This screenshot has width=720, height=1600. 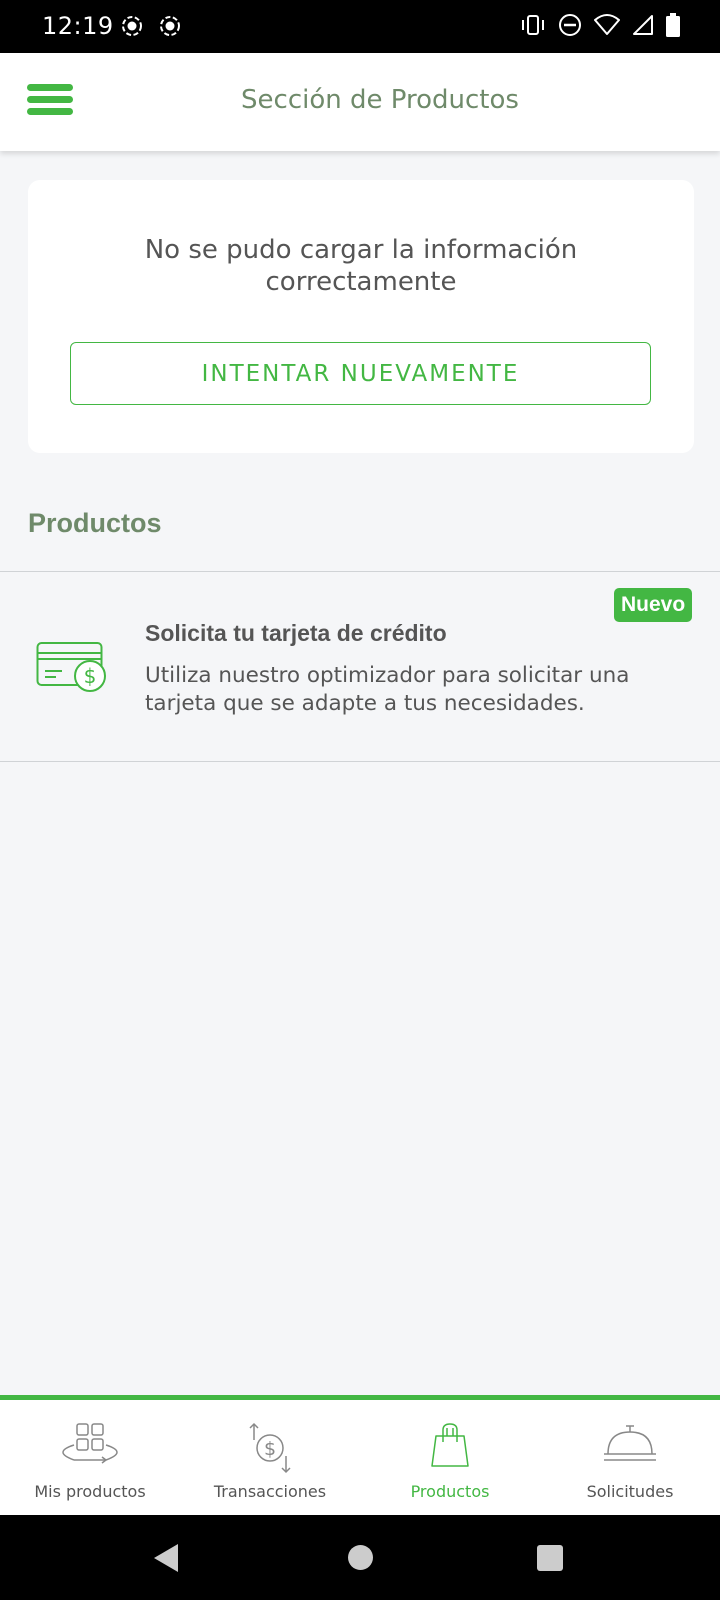 I want to click on nav-label: Transacciones, so click(x=270, y=1491).